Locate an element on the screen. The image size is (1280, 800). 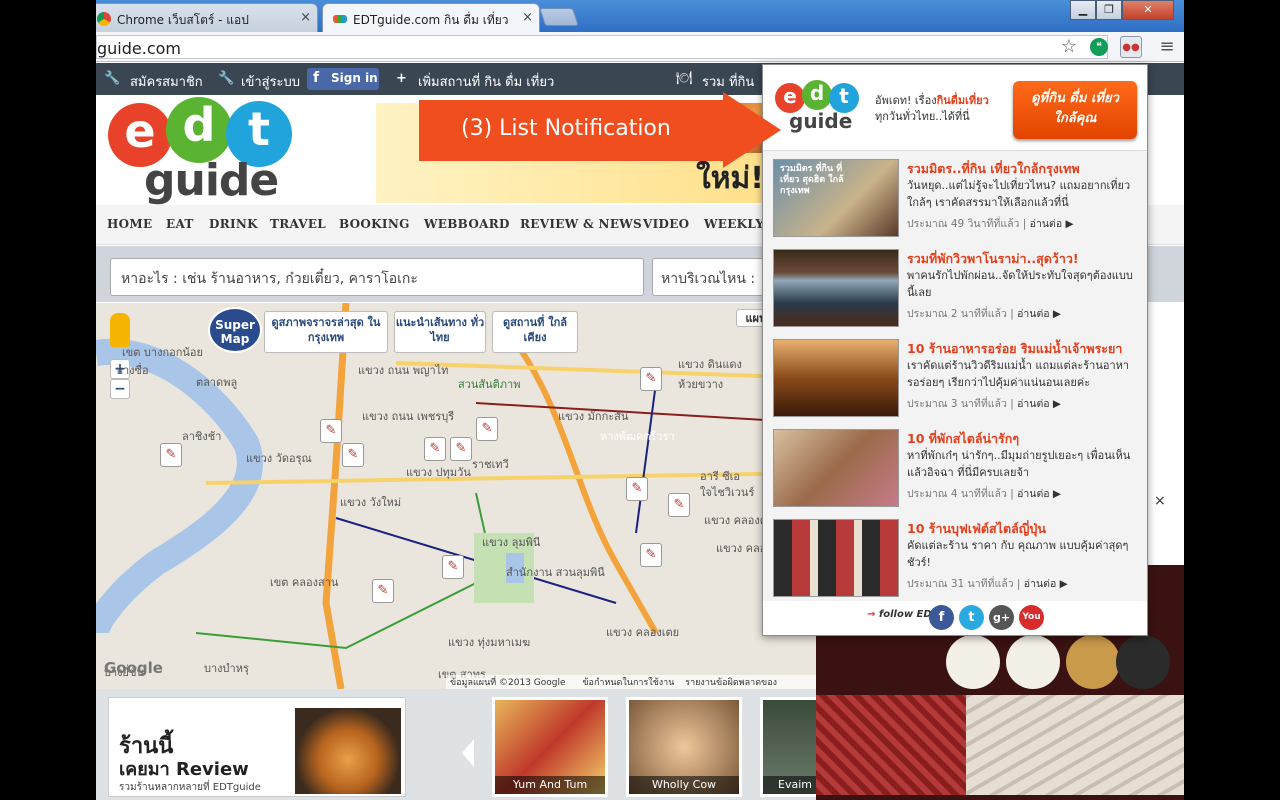
annotation-text: (3) List Notification is located at coordinates (566, 128).